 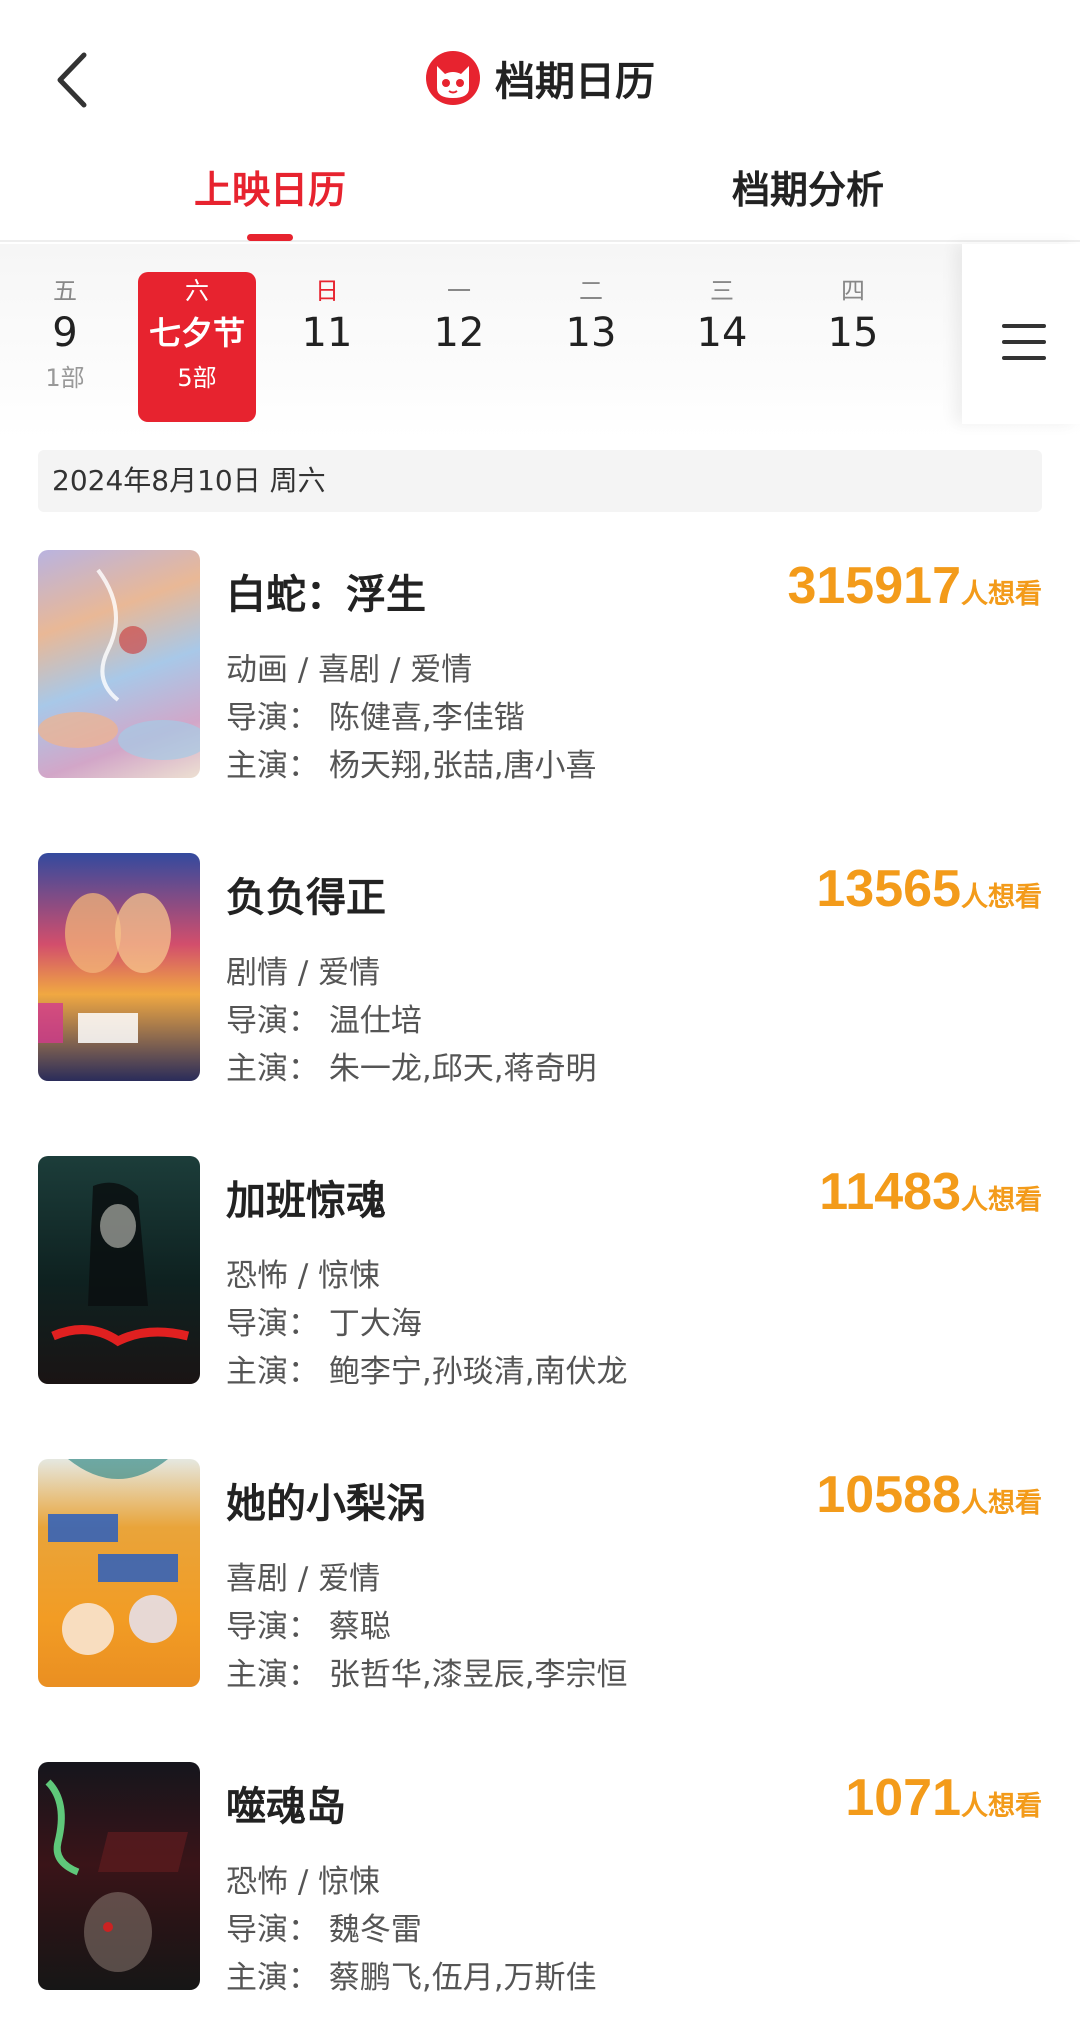 What do you see at coordinates (722, 291) in the screenshot?
I see `weekday-label: 三` at bounding box center [722, 291].